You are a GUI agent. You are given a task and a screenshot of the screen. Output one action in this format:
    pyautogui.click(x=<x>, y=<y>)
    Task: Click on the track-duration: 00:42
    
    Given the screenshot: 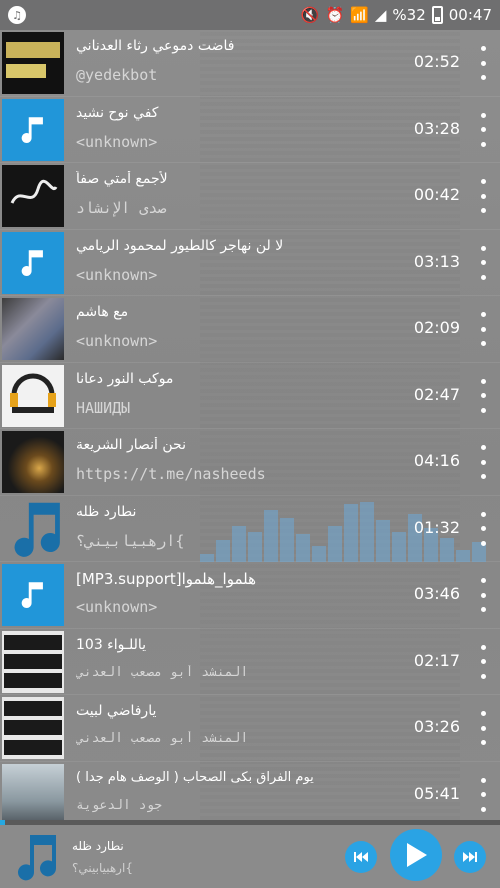 What is the action you would take?
    pyautogui.click(x=436, y=194)
    